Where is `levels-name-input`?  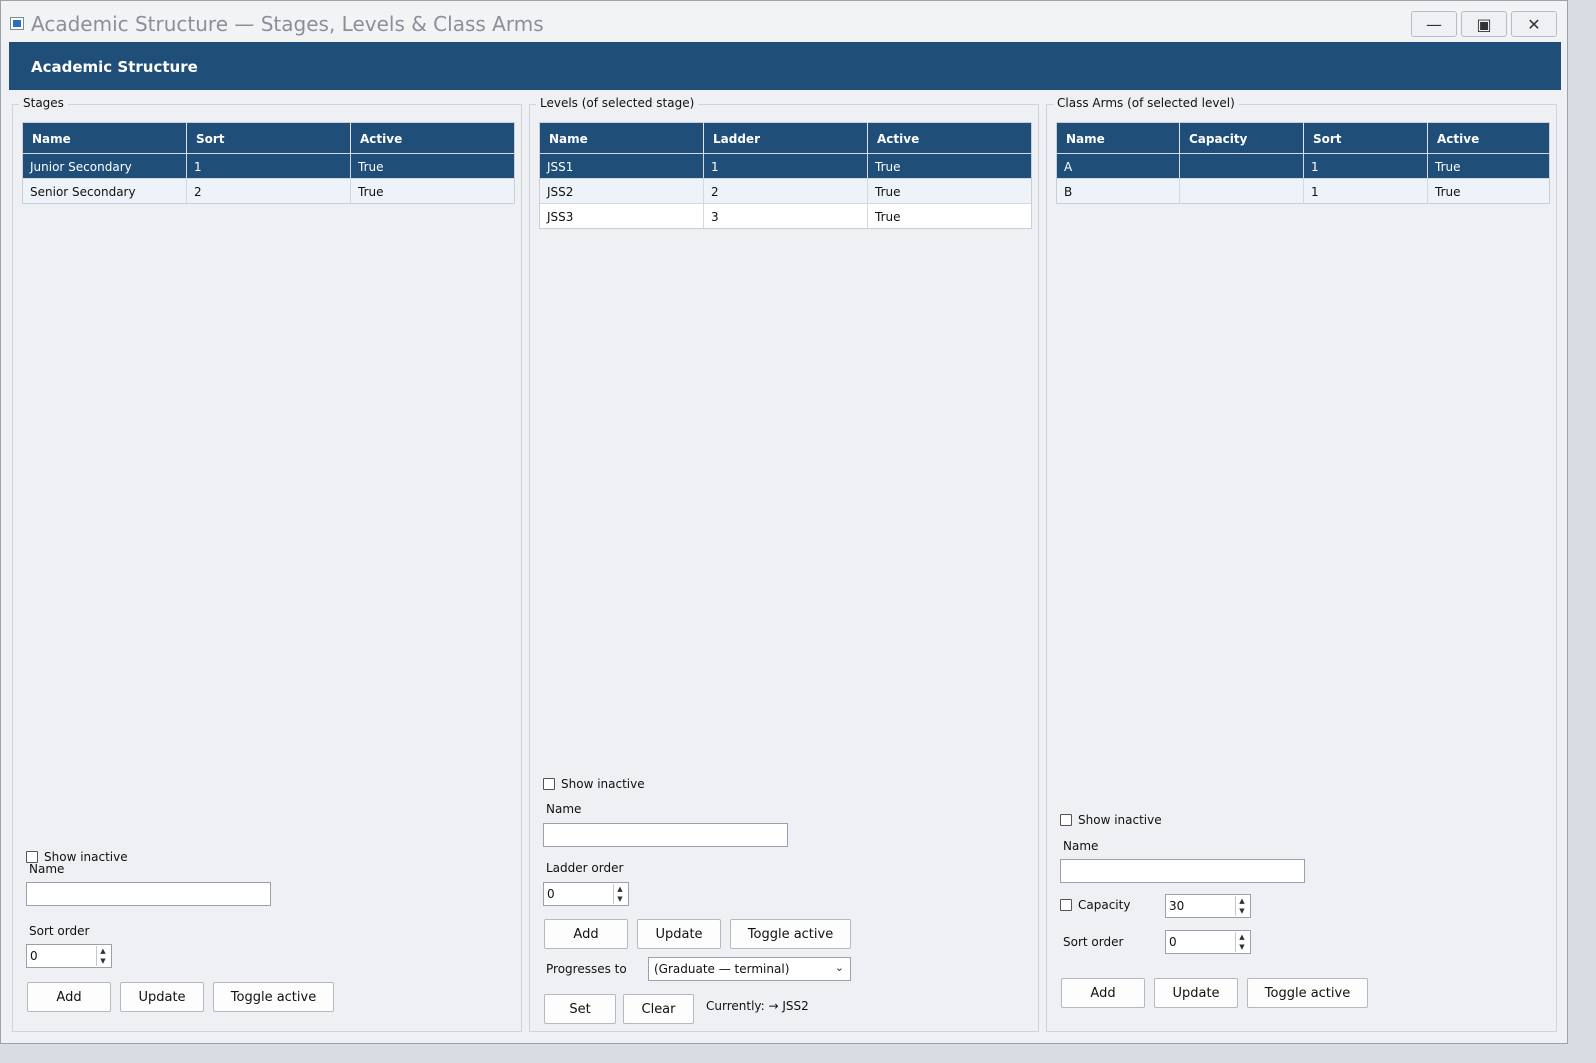 levels-name-input is located at coordinates (665, 835).